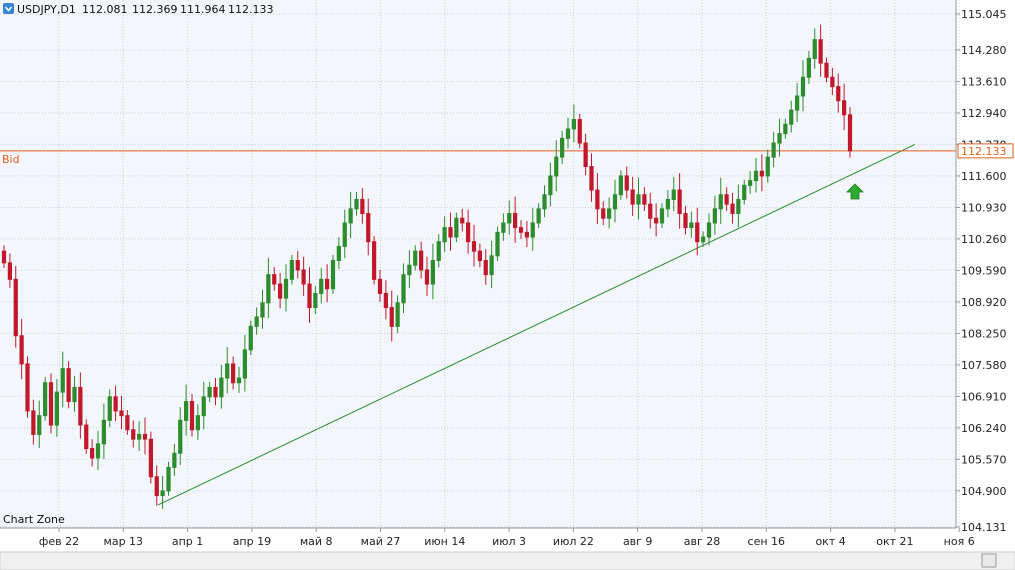  Describe the element at coordinates (984, 176) in the screenshot. I see `price-tick-label: 111.600` at that location.